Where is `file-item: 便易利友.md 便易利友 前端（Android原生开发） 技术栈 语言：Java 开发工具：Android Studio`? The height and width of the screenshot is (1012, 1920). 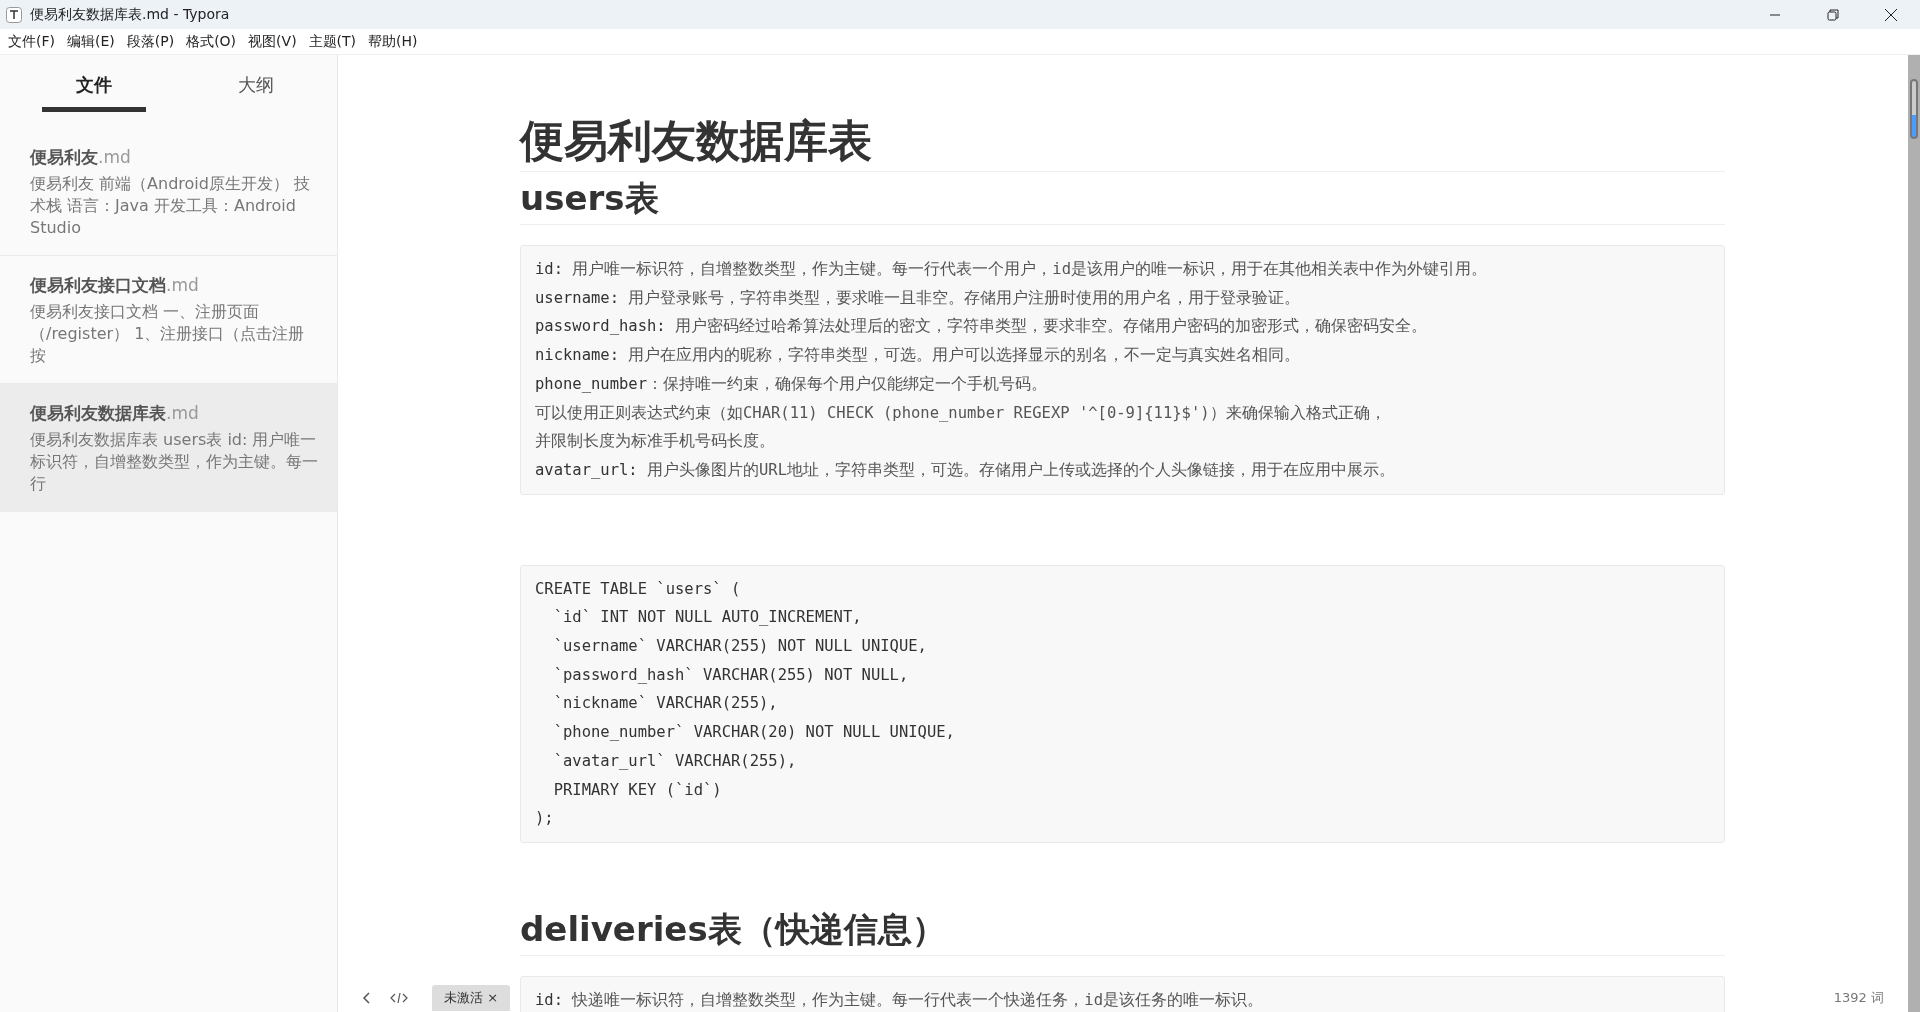 file-item: 便易利友.md 便易利友 前端（Android原生开发） 技术栈 语言：Java 开发工具：Android Studio is located at coordinates (168, 192).